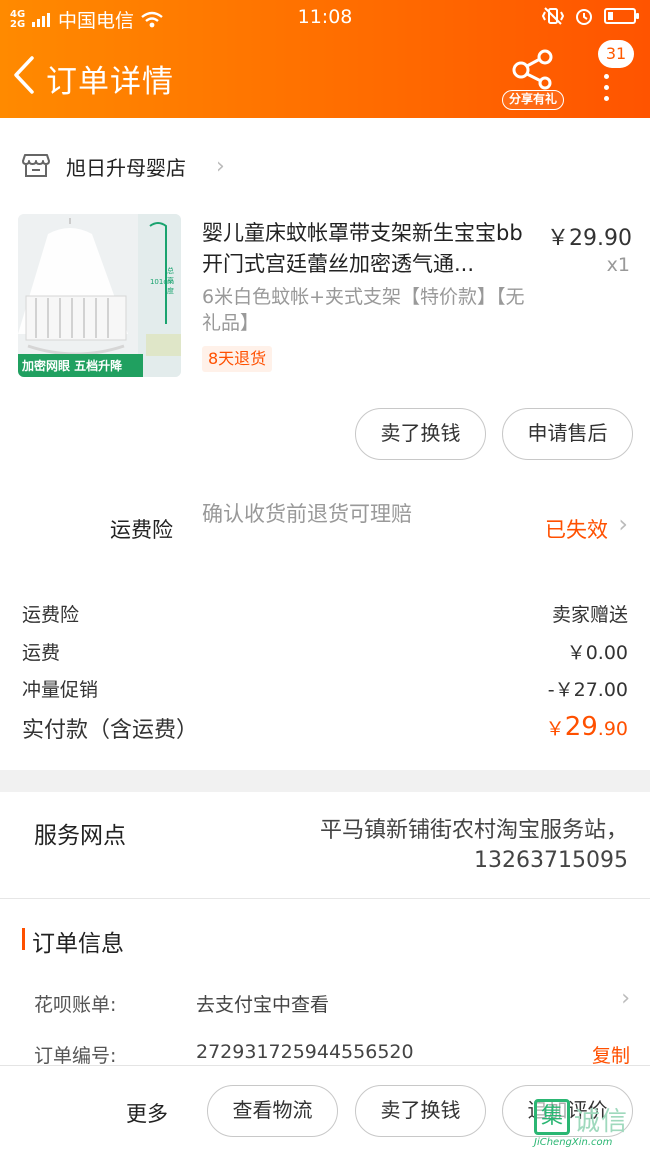 The height and width of the screenshot is (1155, 650). What do you see at coordinates (611, 72) in the screenshot?
I see `more-menu-button: 31` at bounding box center [611, 72].